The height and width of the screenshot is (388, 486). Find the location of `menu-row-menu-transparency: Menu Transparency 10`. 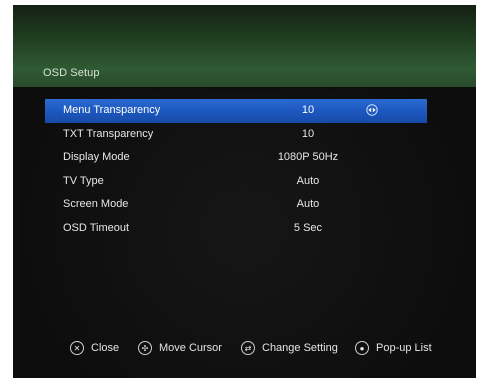

menu-row-menu-transparency: Menu Transparency 10 is located at coordinates (236, 111).